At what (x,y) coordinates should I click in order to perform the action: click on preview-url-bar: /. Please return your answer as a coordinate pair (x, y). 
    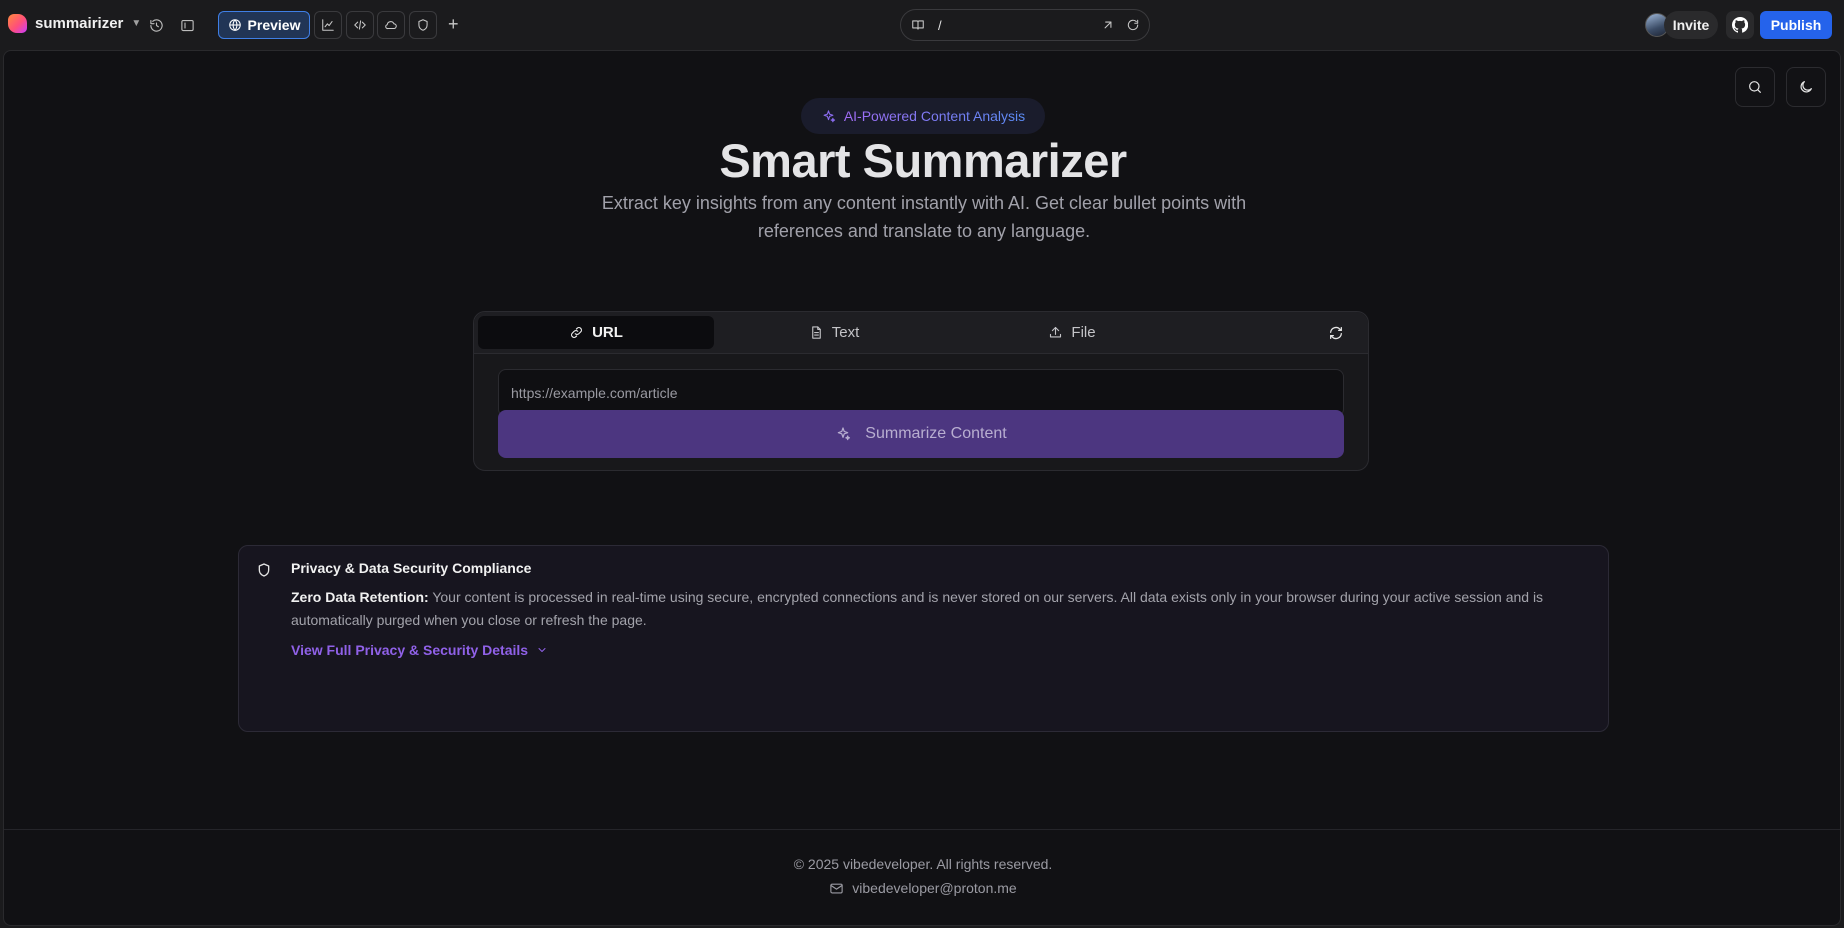
    Looking at the image, I should click on (1025, 25).